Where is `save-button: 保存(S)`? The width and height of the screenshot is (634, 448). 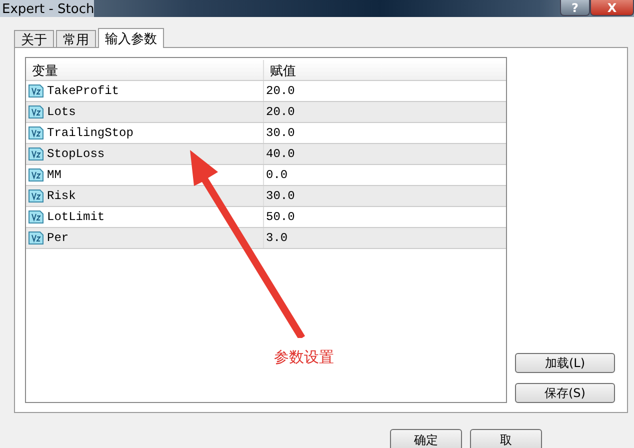 save-button: 保存(S) is located at coordinates (565, 393).